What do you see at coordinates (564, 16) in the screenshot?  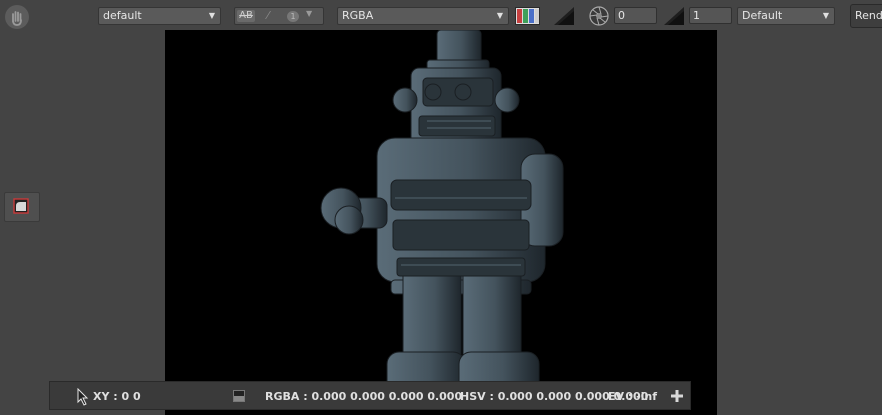 I see `exposure-ramp-icon` at bounding box center [564, 16].